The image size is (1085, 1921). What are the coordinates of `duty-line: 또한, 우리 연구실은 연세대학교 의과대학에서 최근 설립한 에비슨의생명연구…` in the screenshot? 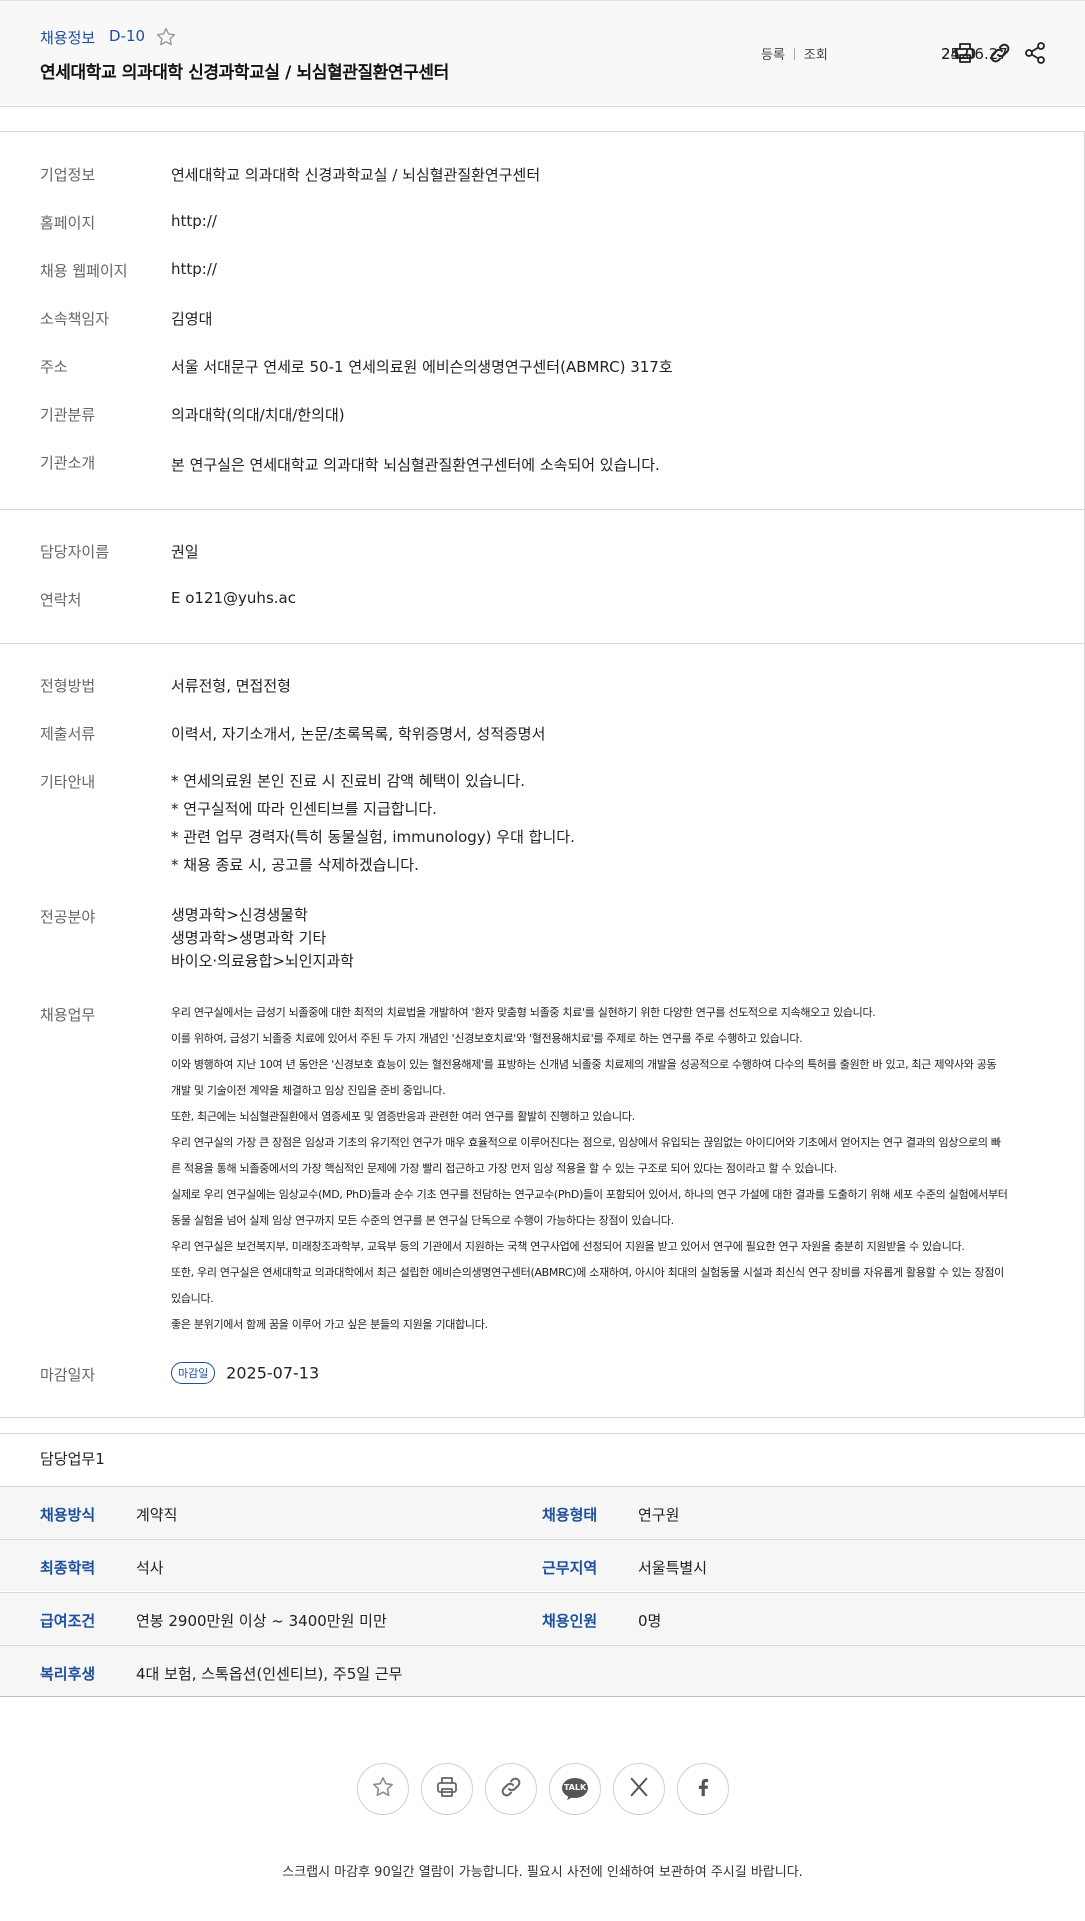 It's located at (588, 1272).